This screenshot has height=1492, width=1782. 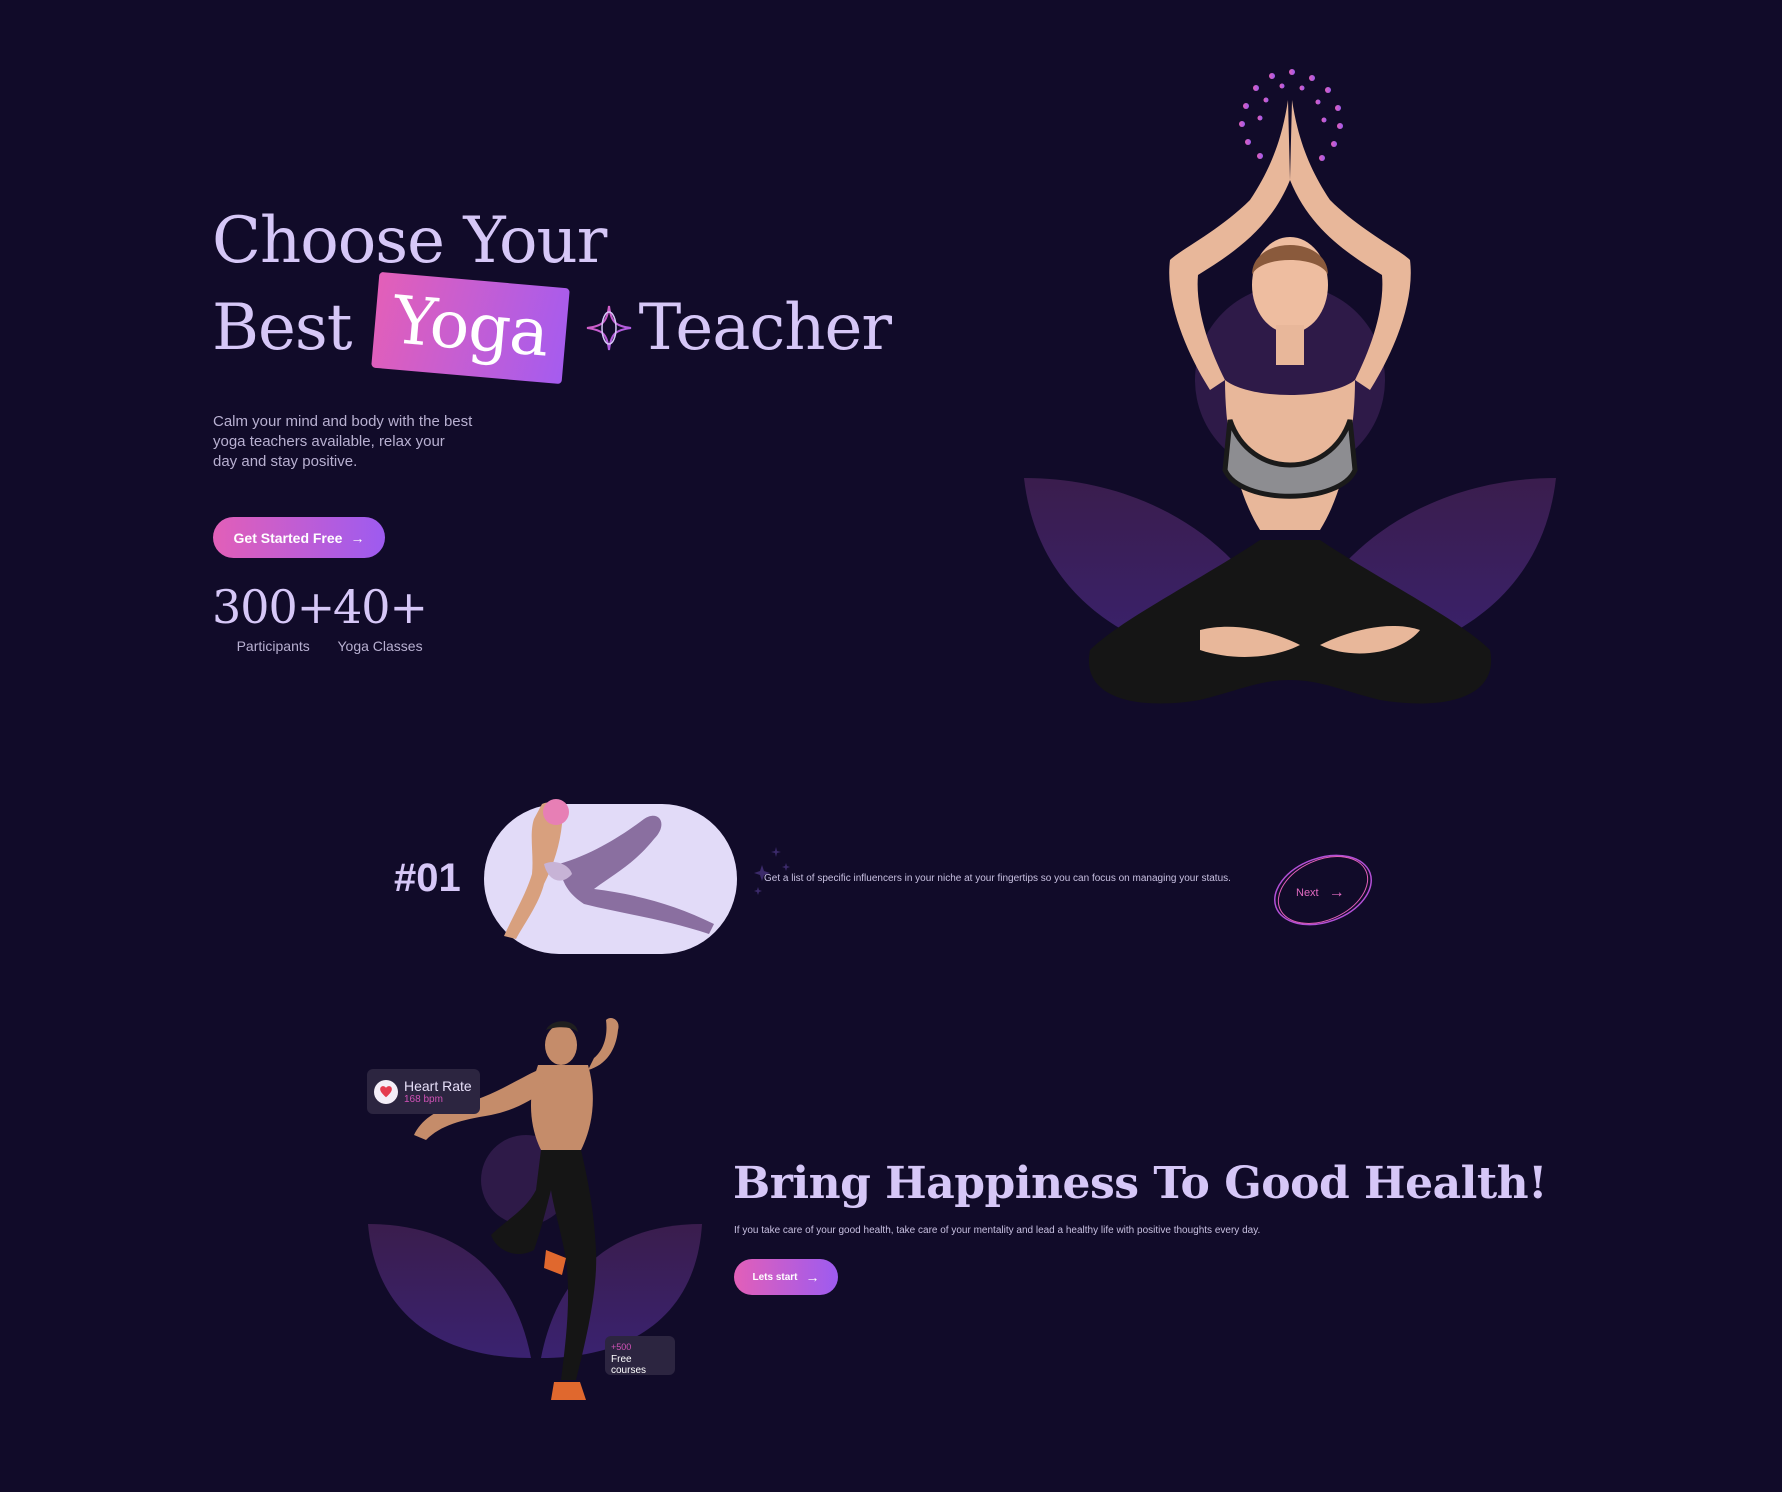 I want to click on yoga-highlight-tag: Yoga, so click(x=471, y=328).